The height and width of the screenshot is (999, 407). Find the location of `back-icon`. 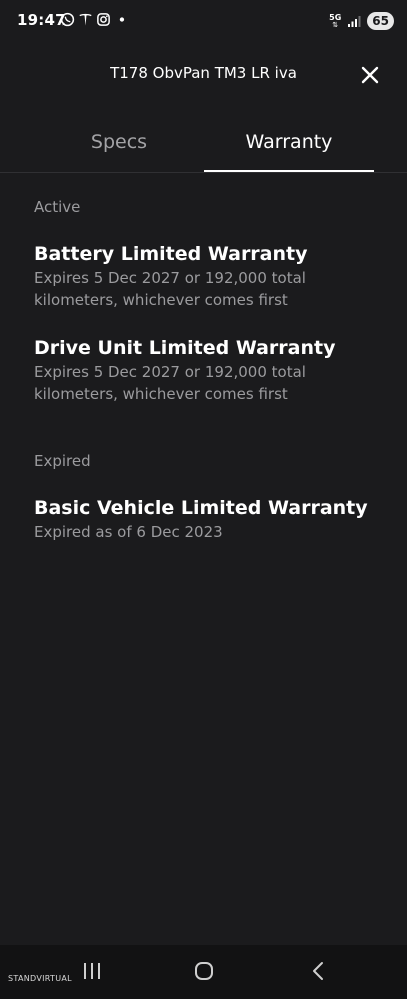

back-icon is located at coordinates (318, 971).